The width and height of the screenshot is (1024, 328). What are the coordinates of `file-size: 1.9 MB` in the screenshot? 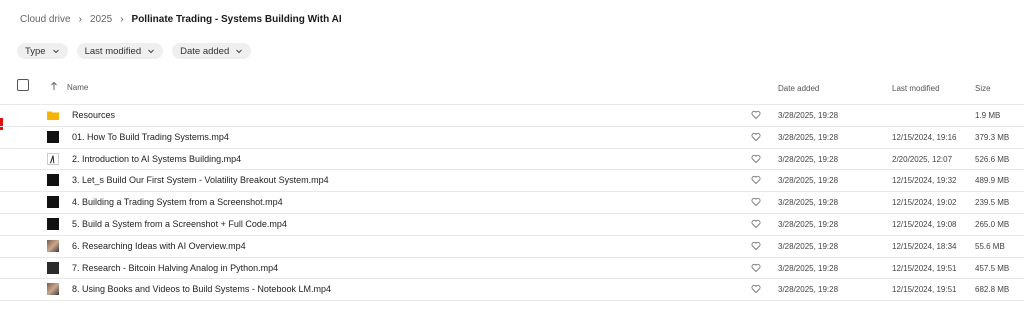 It's located at (988, 115).